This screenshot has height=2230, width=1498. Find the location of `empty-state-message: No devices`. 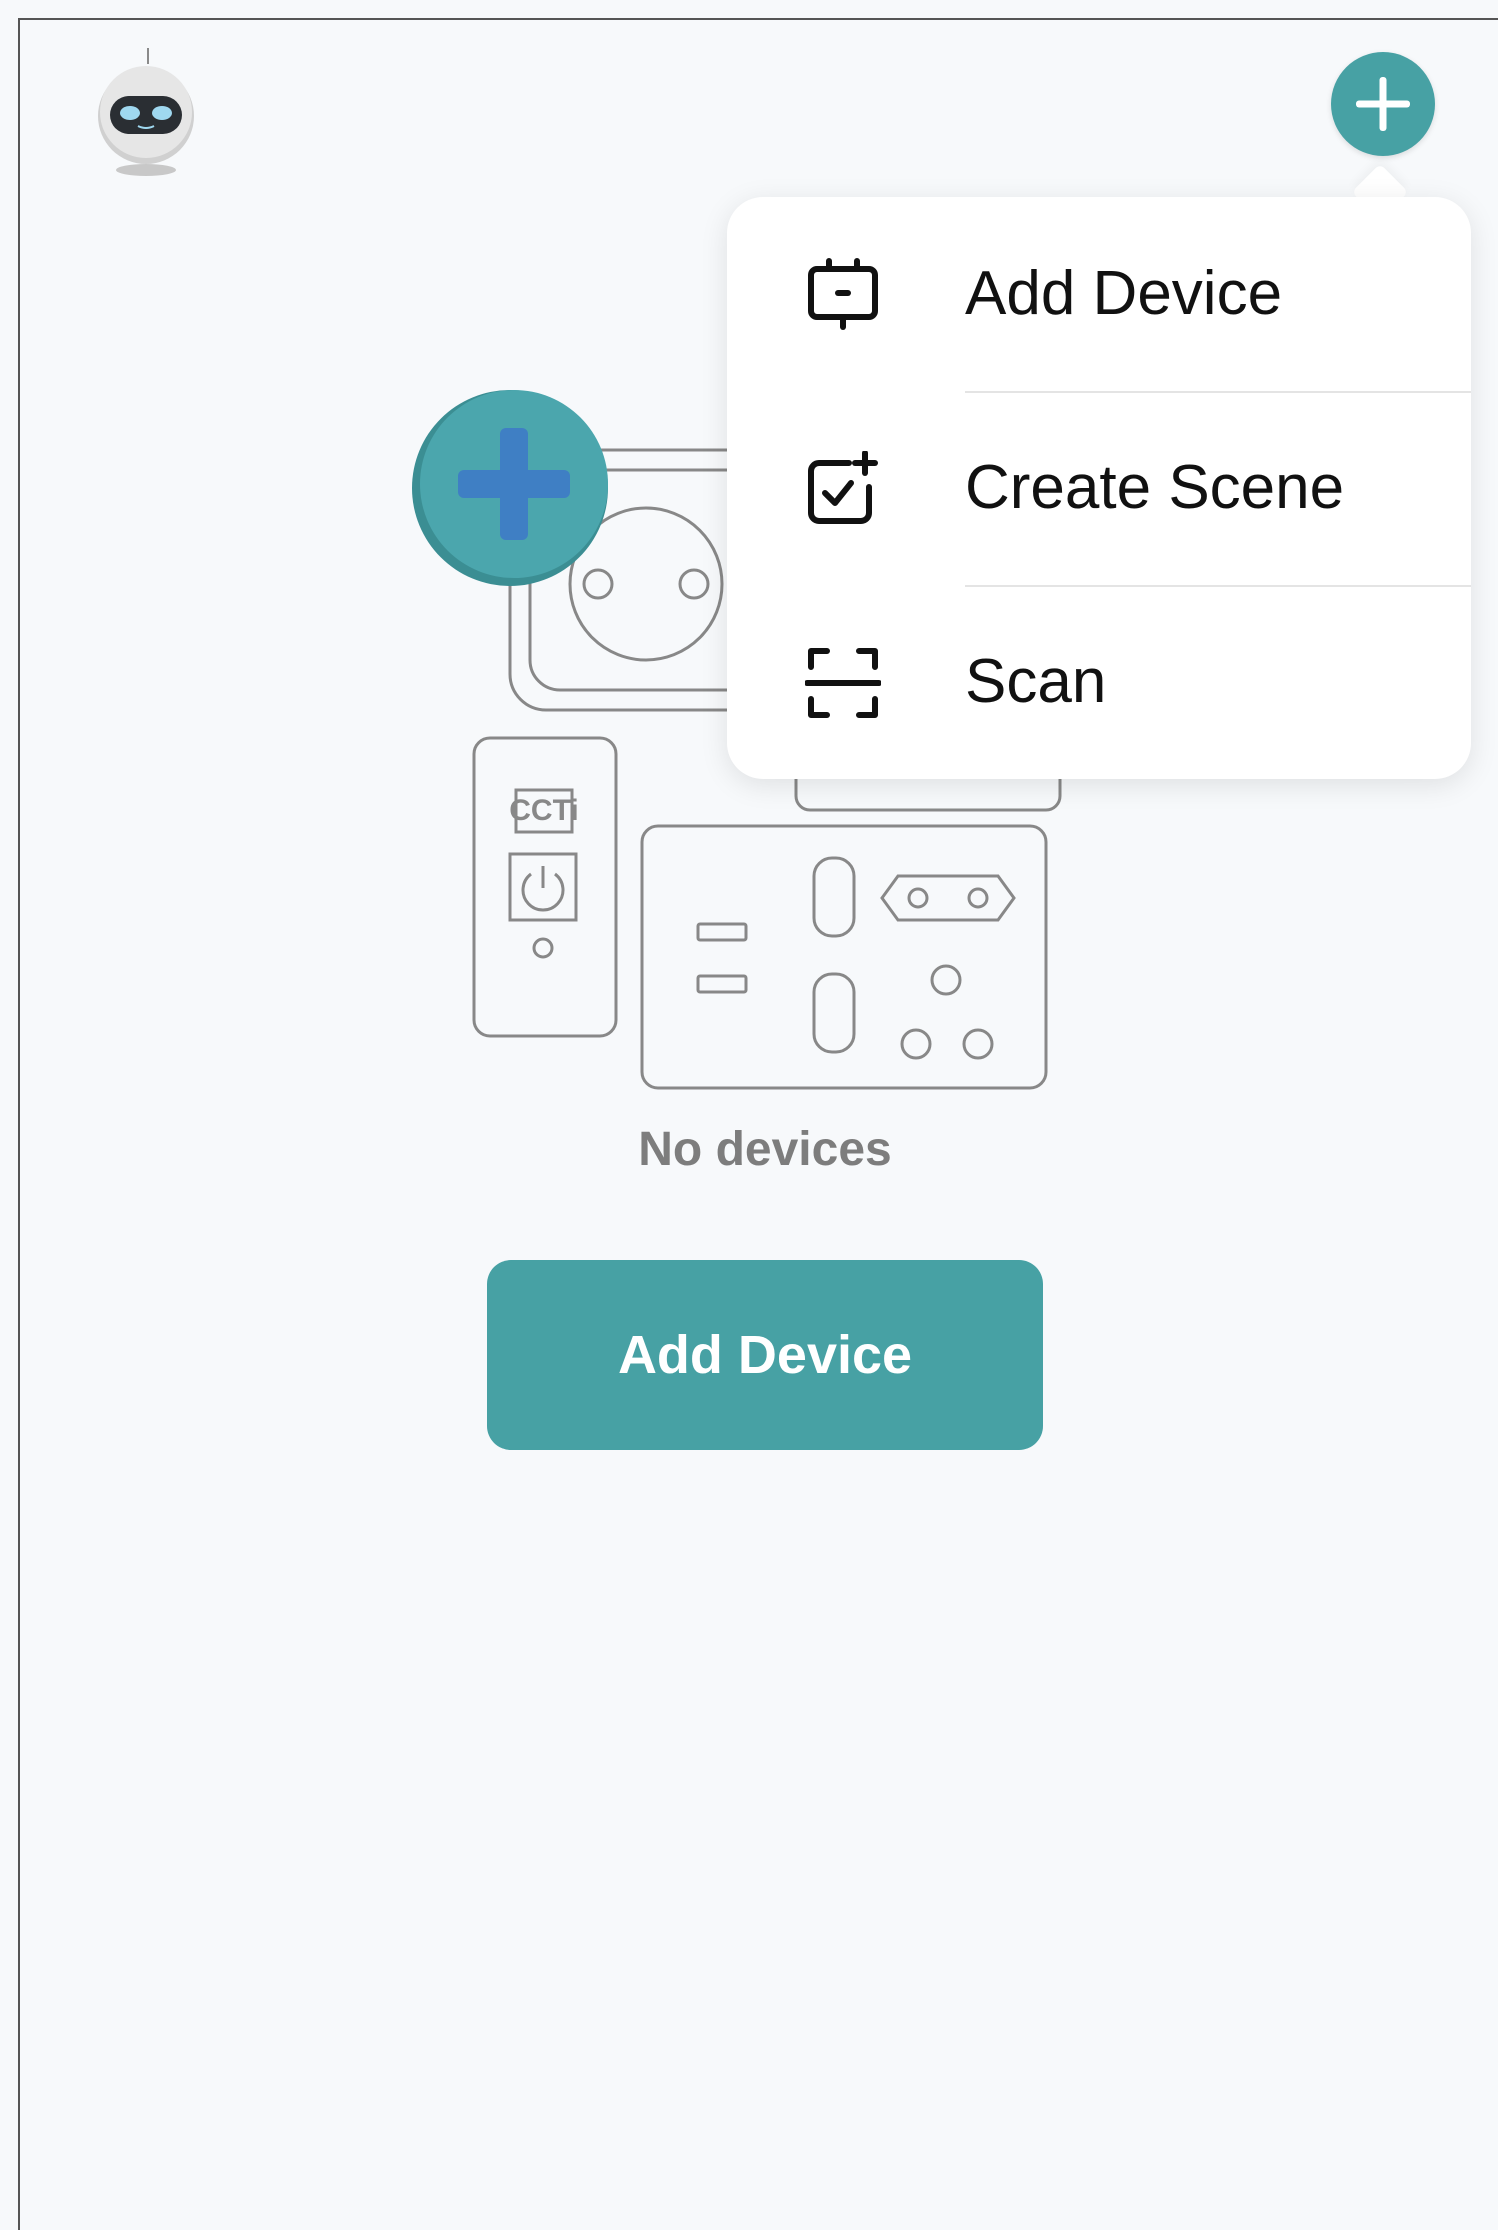

empty-state-message: No devices is located at coordinates (765, 1149).